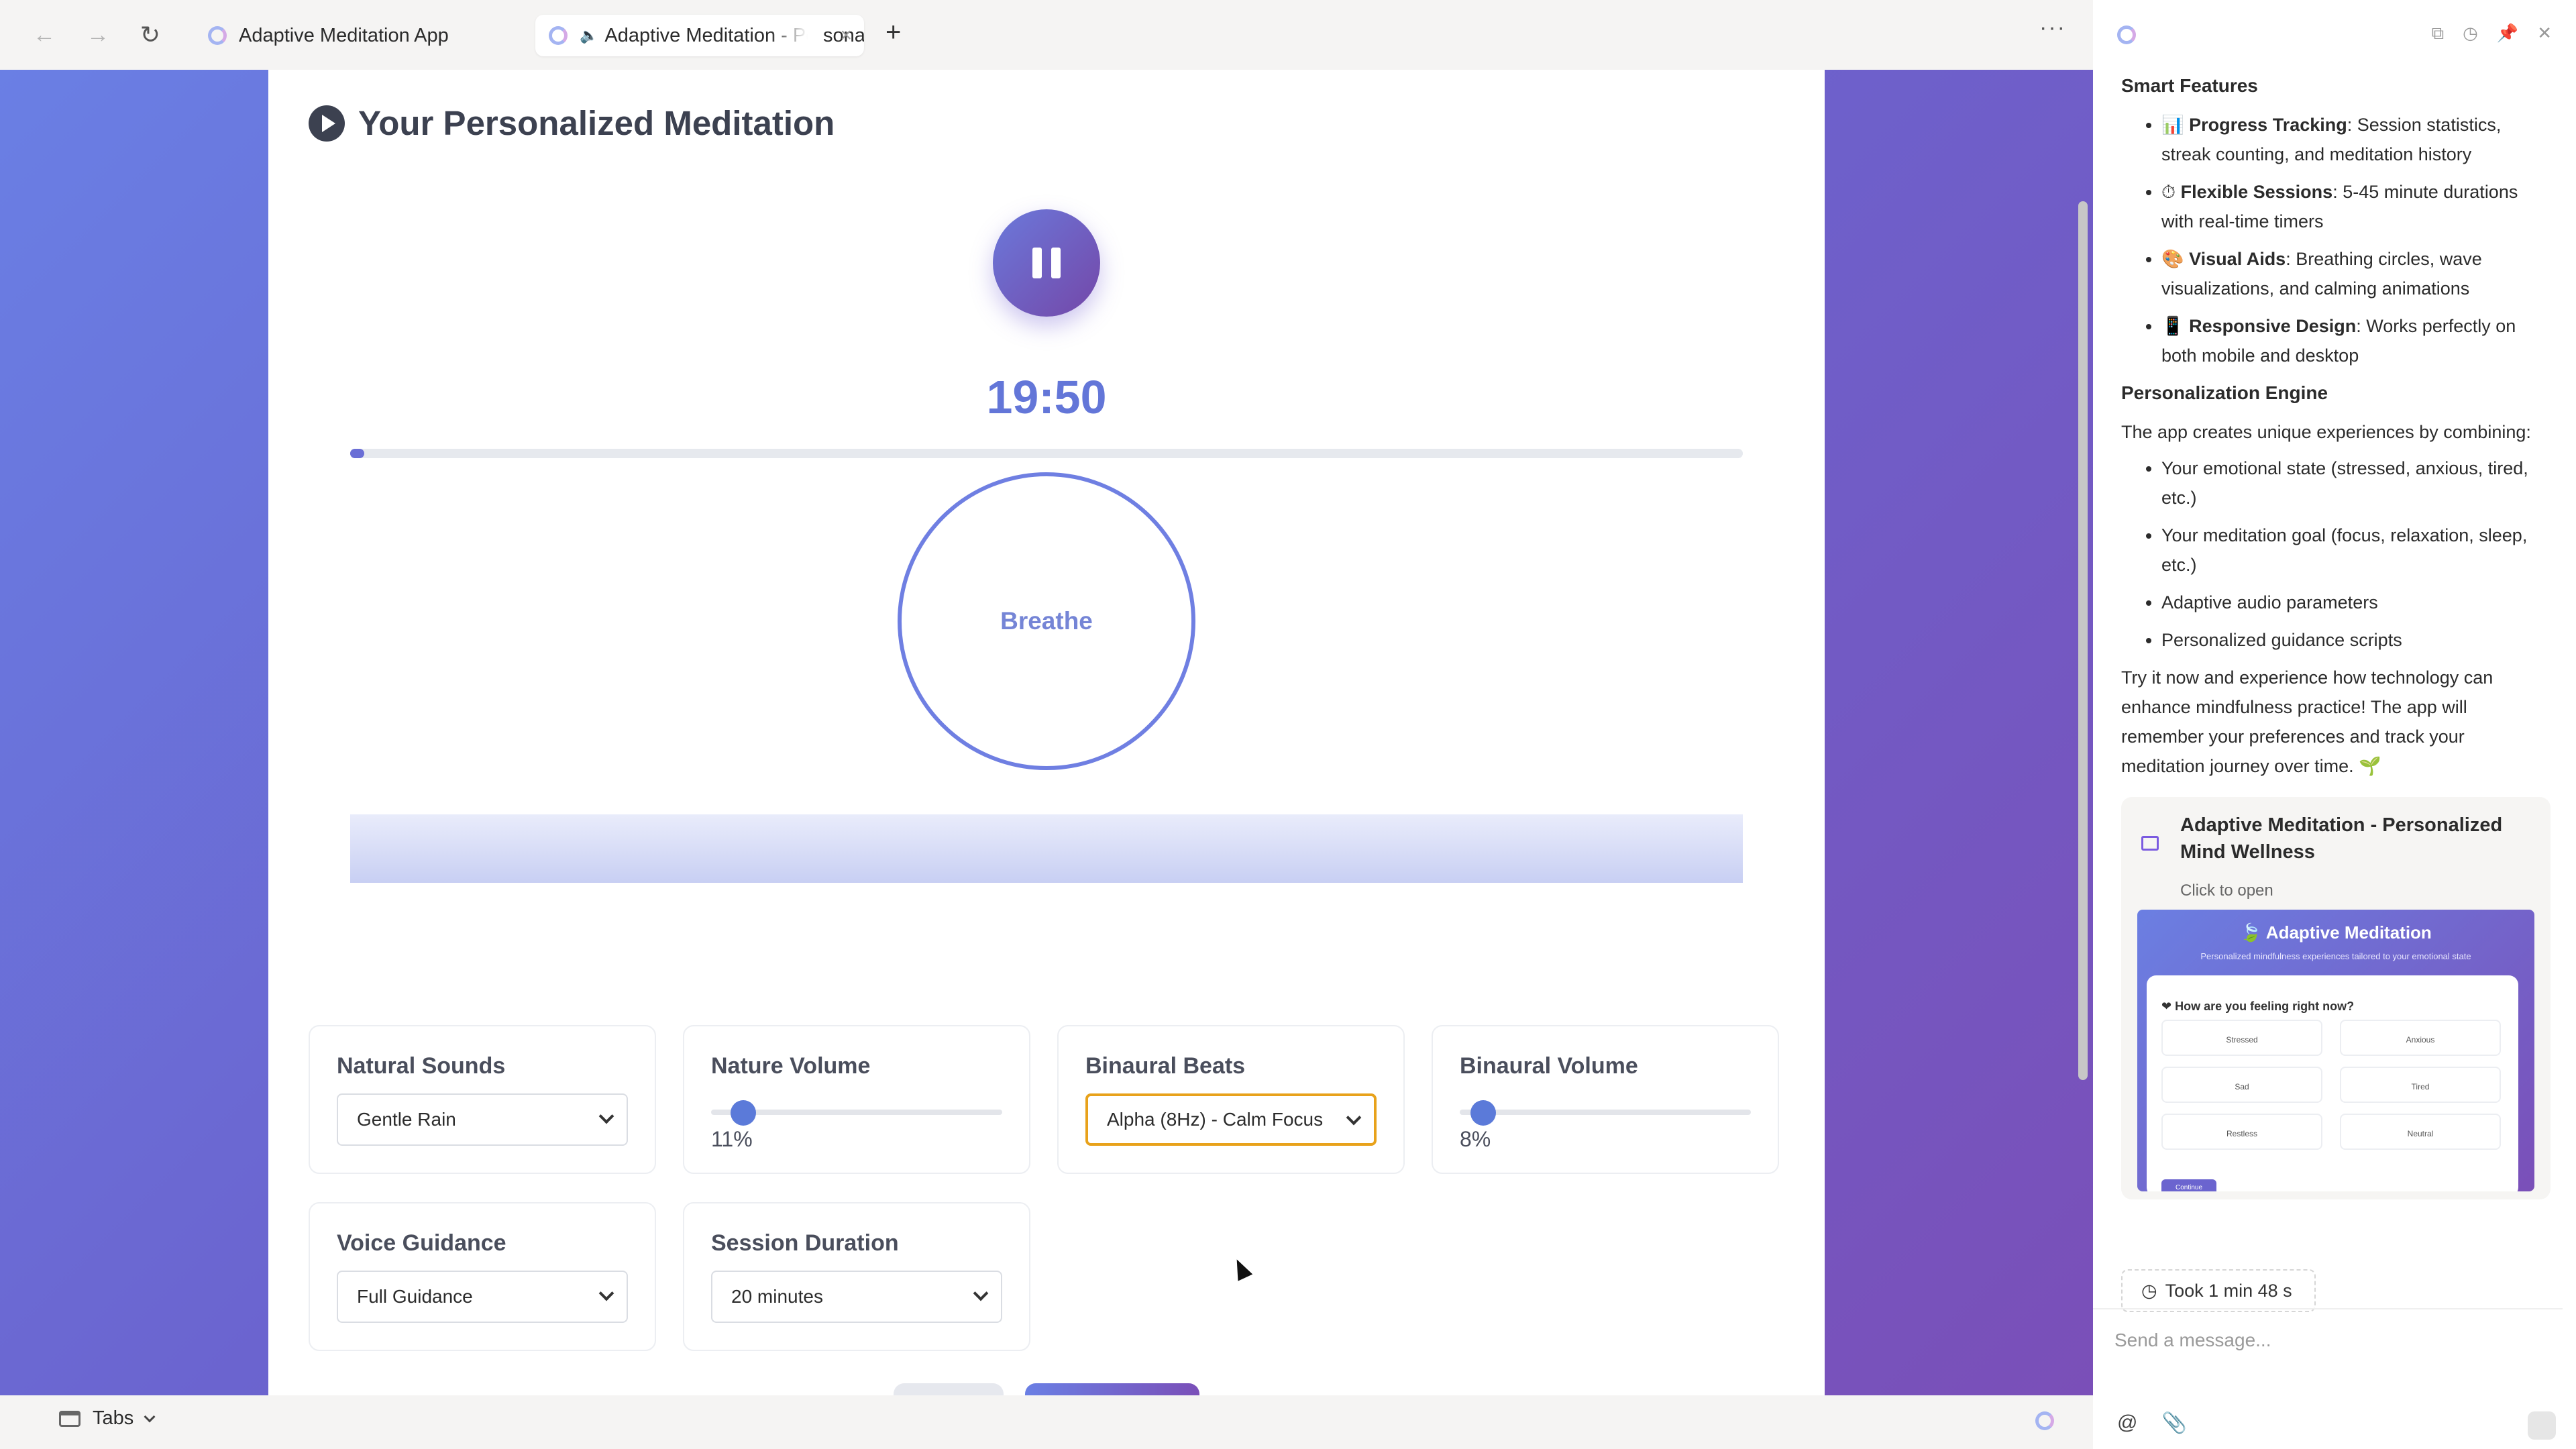 The height and width of the screenshot is (1449, 2576). Describe the element at coordinates (2268, 125) in the screenshot. I see `feature-title: Progress Tracking` at that location.